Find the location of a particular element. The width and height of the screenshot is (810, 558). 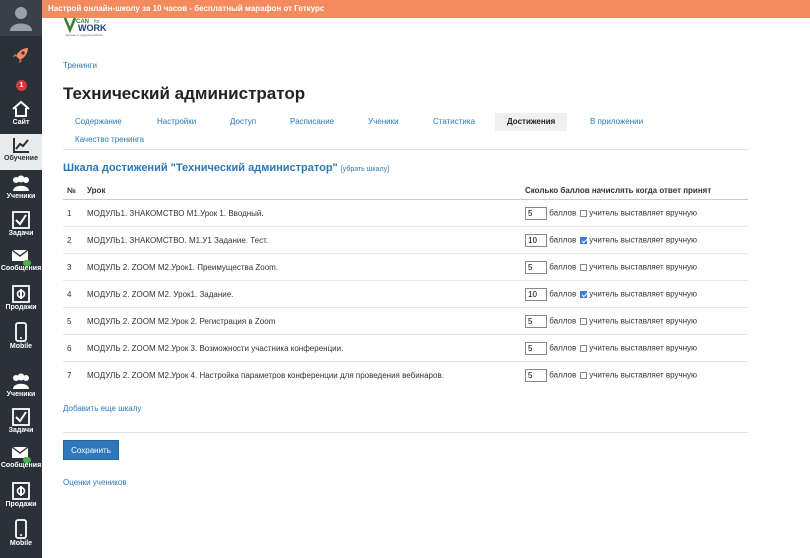

breadcrumb-trainings: Тренинги is located at coordinates (80, 65).